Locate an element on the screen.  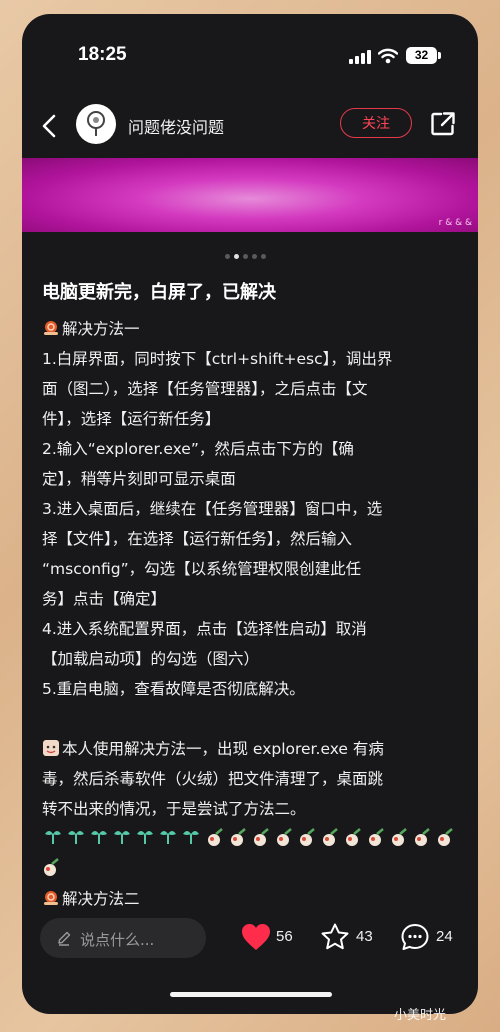
content-line is located at coordinates (252, 719).